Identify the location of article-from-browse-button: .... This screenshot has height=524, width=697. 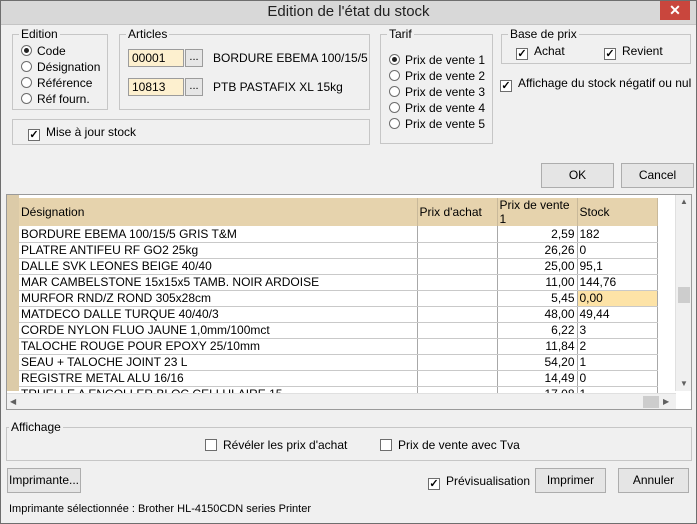
(194, 58).